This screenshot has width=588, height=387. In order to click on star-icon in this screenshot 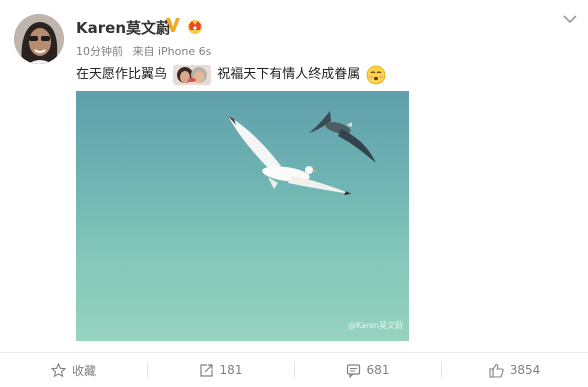, I will do `click(58, 369)`.